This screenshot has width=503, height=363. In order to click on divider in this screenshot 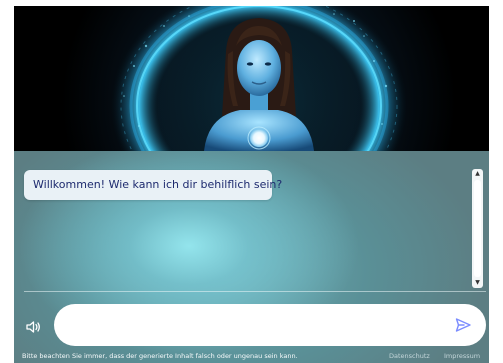, I will do `click(255, 291)`.